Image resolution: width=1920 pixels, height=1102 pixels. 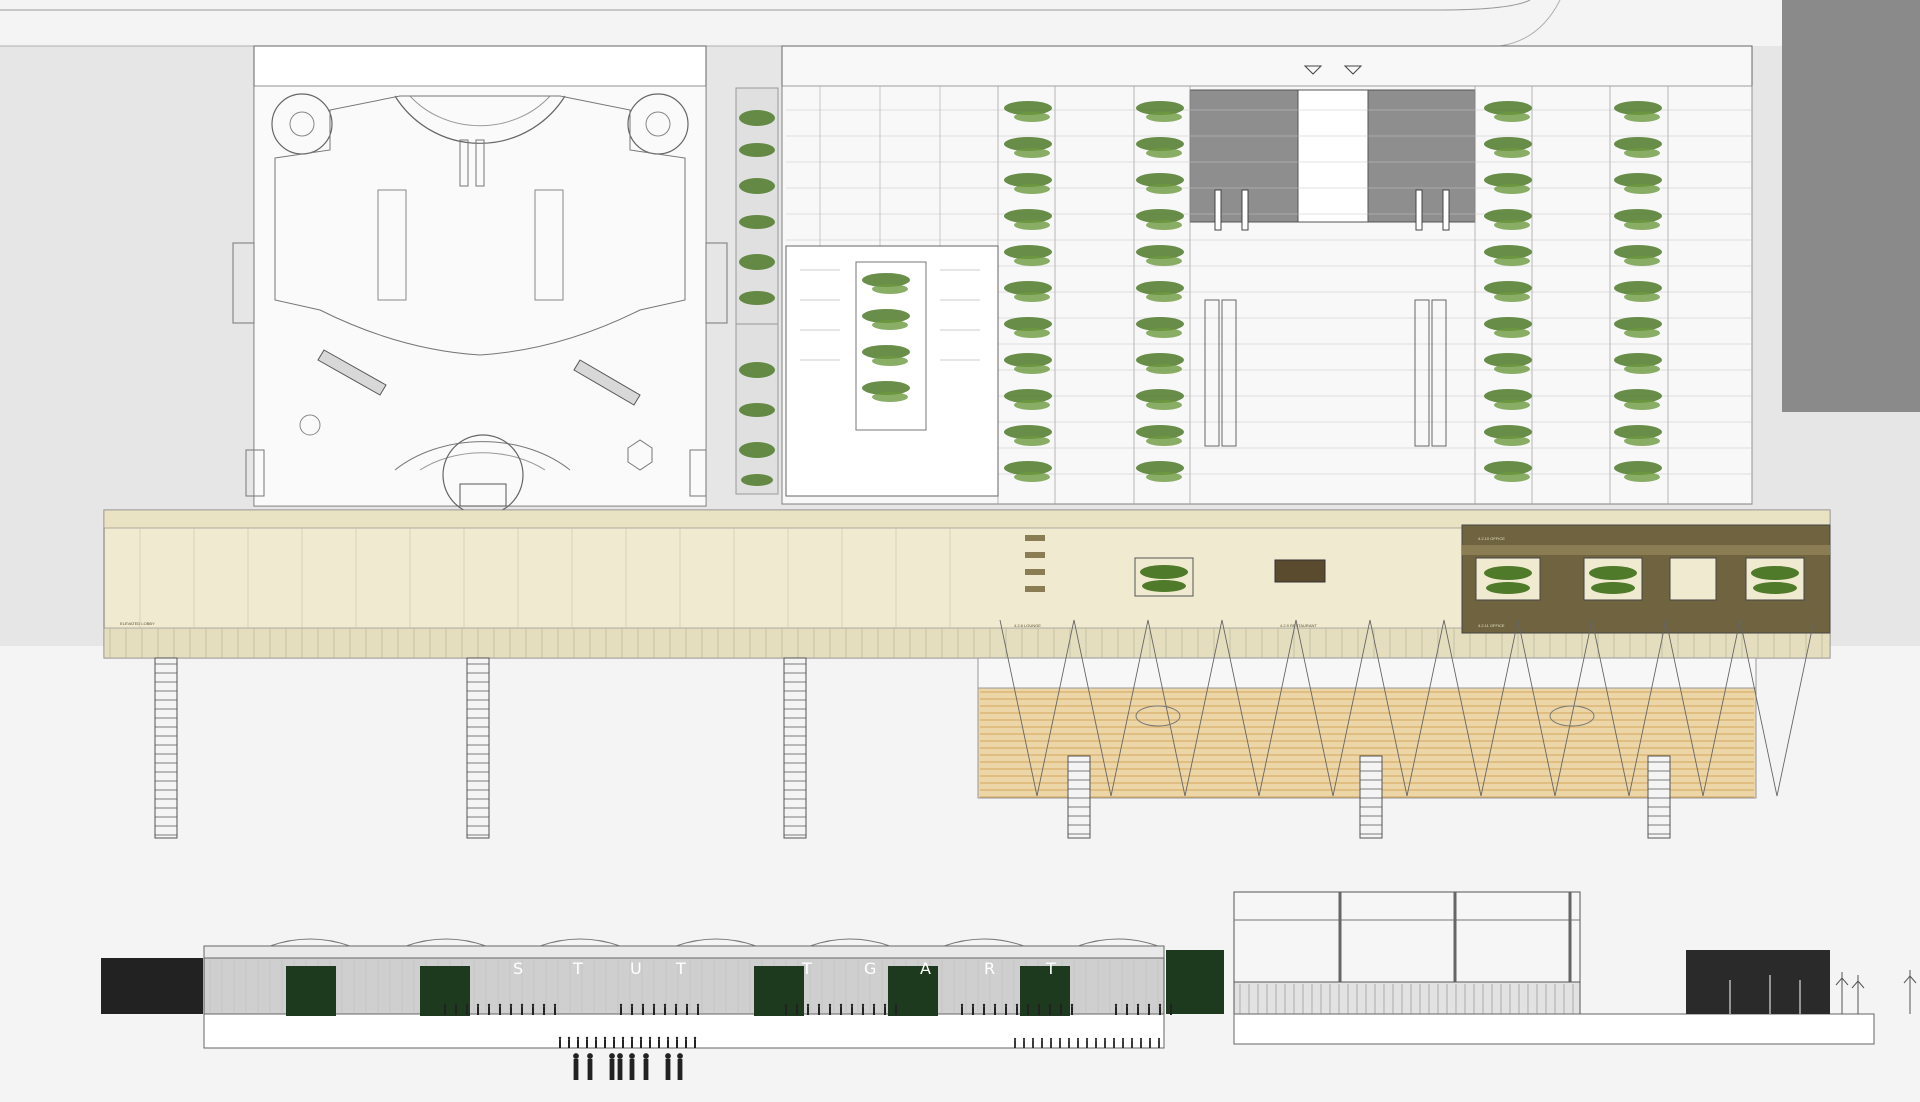 I want to click on tower-upper, so click(x=1407, y=937).